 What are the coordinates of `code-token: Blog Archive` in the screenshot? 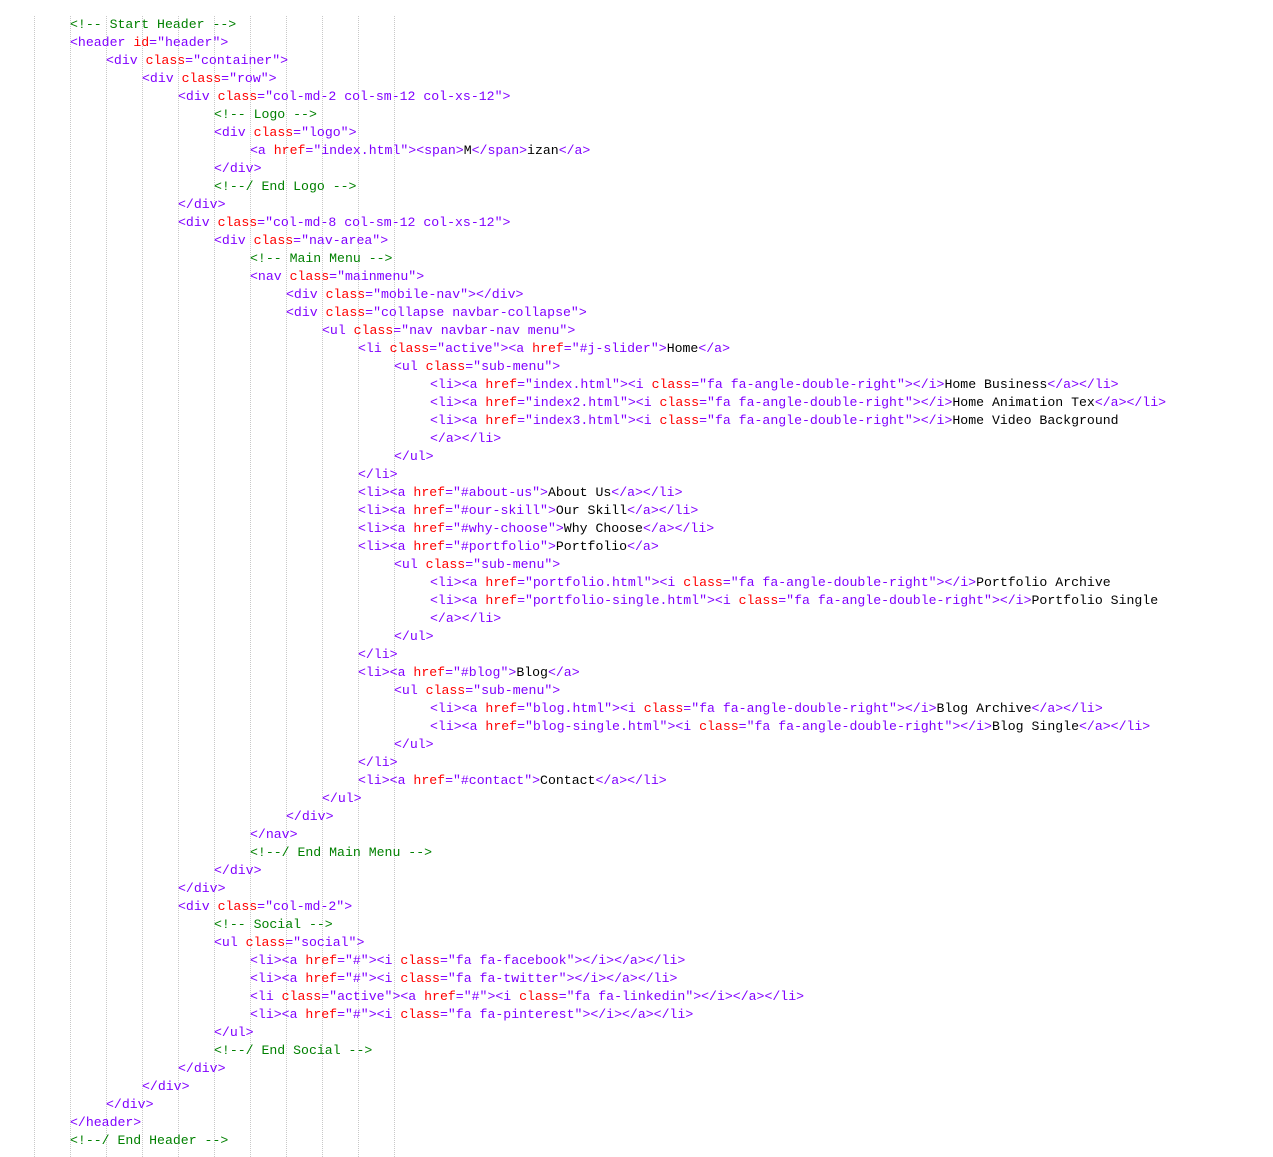 It's located at (984, 708).